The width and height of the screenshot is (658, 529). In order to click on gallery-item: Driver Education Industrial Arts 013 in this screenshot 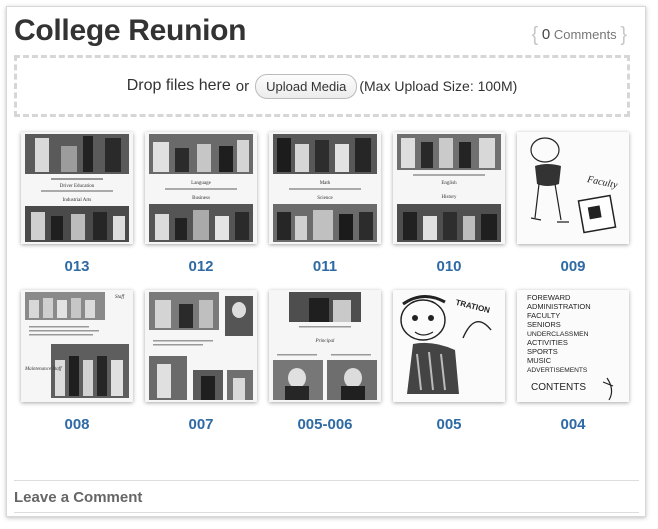, I will do `click(77, 205)`.